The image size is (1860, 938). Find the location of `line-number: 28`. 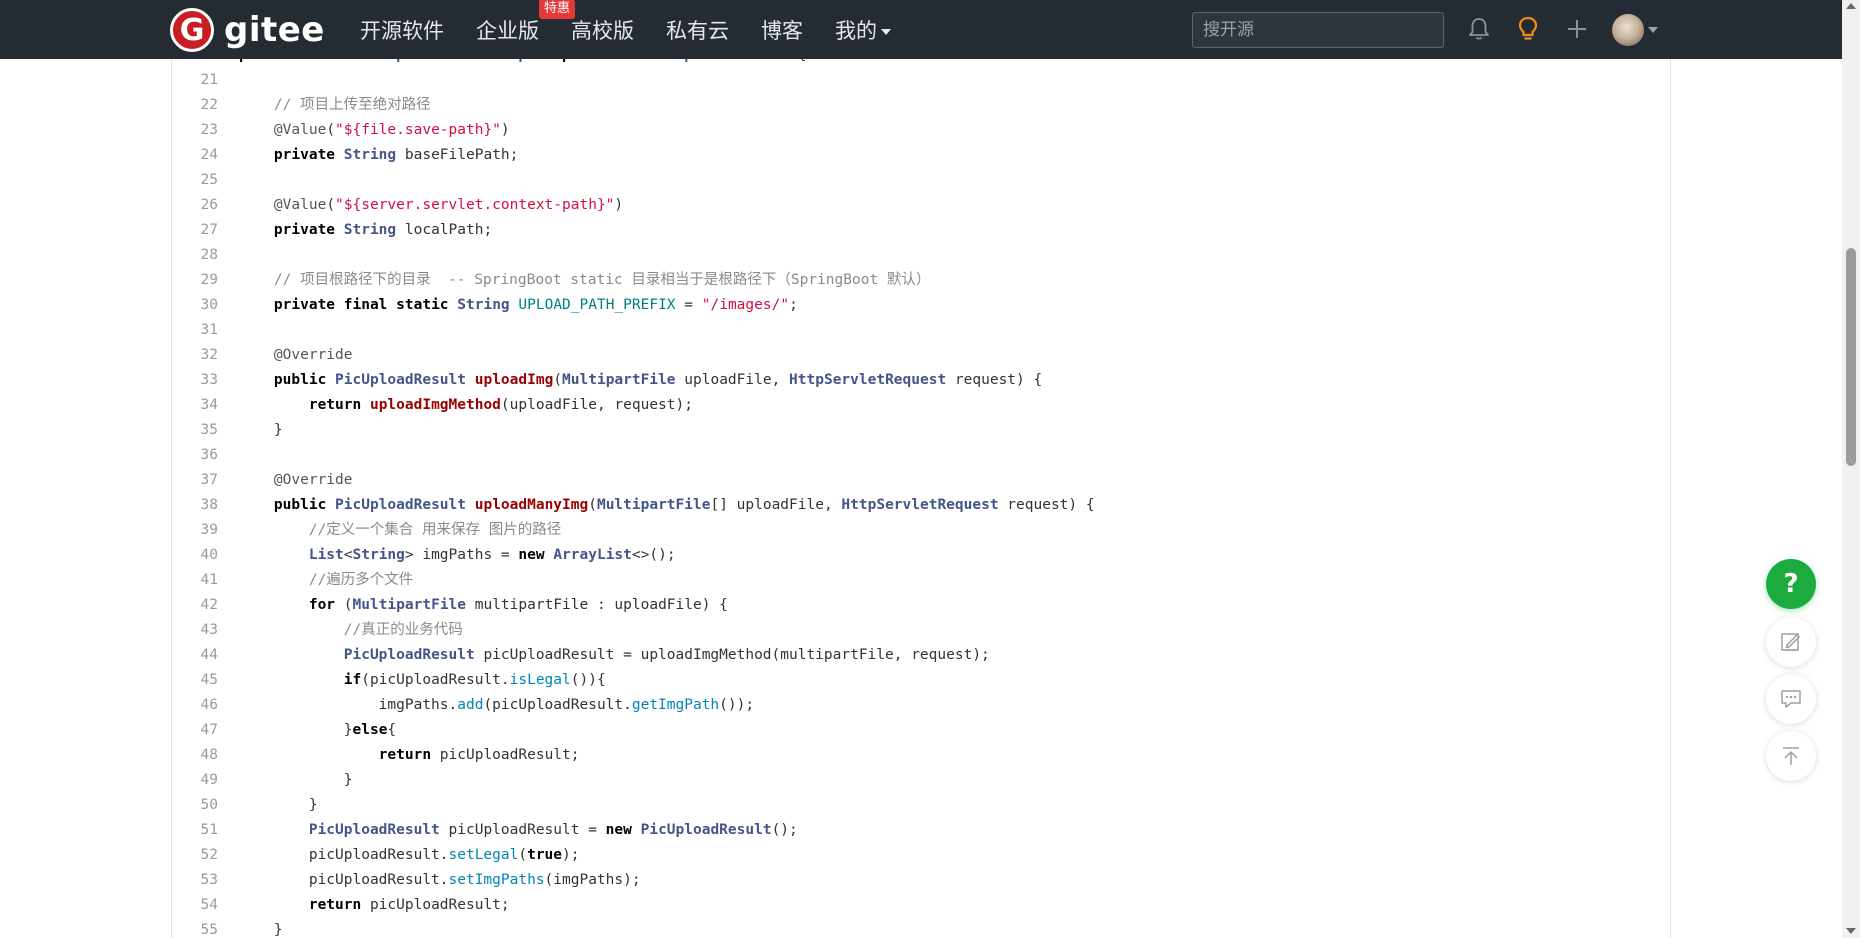

line-number: 28 is located at coordinates (195, 255).